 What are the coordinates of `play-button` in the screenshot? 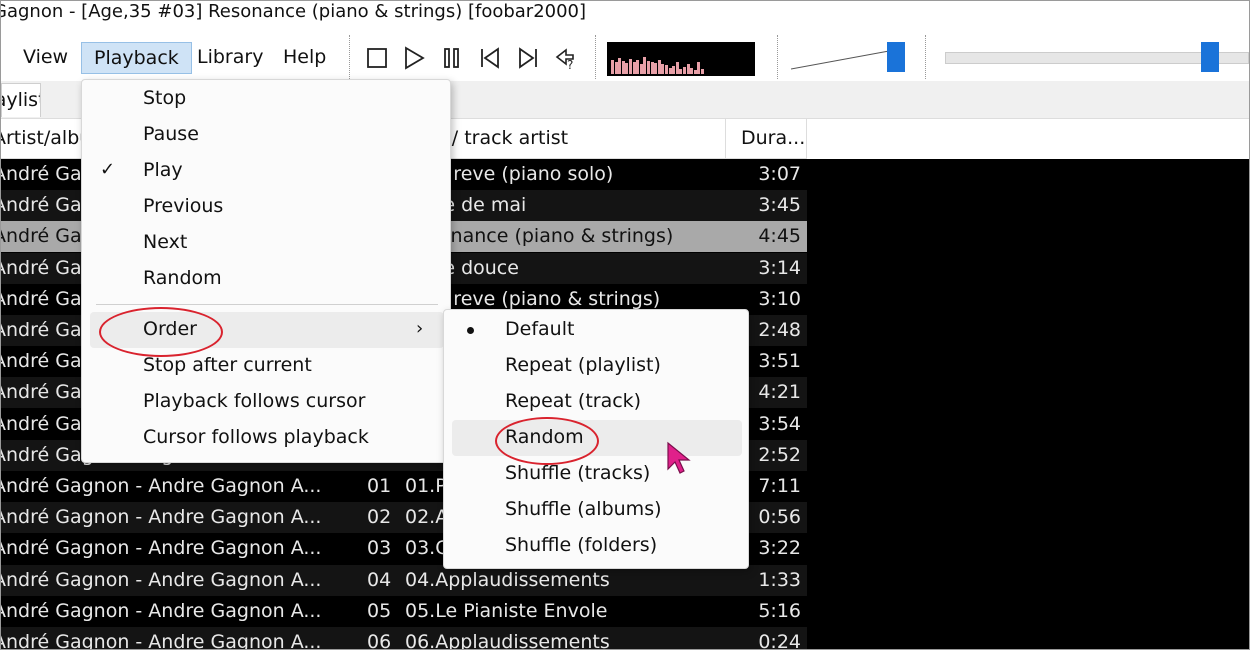 It's located at (414, 58).